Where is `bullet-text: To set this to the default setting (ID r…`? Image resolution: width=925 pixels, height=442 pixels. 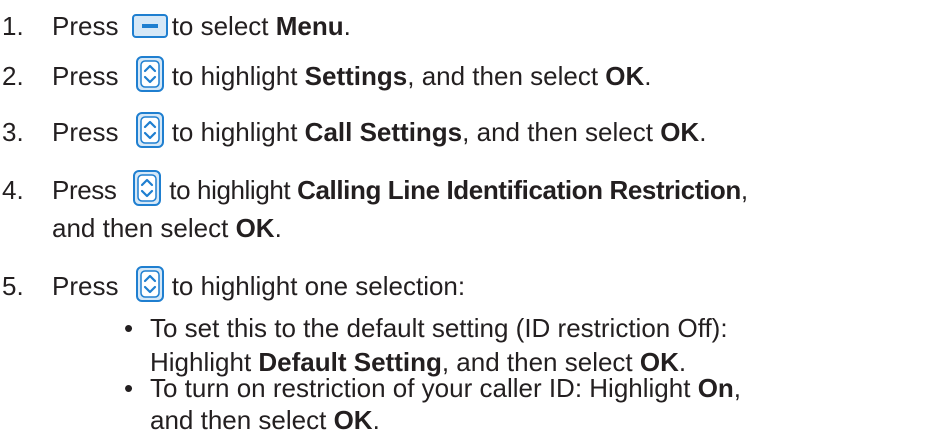 bullet-text: To set this to the default setting (ID r… is located at coordinates (439, 328).